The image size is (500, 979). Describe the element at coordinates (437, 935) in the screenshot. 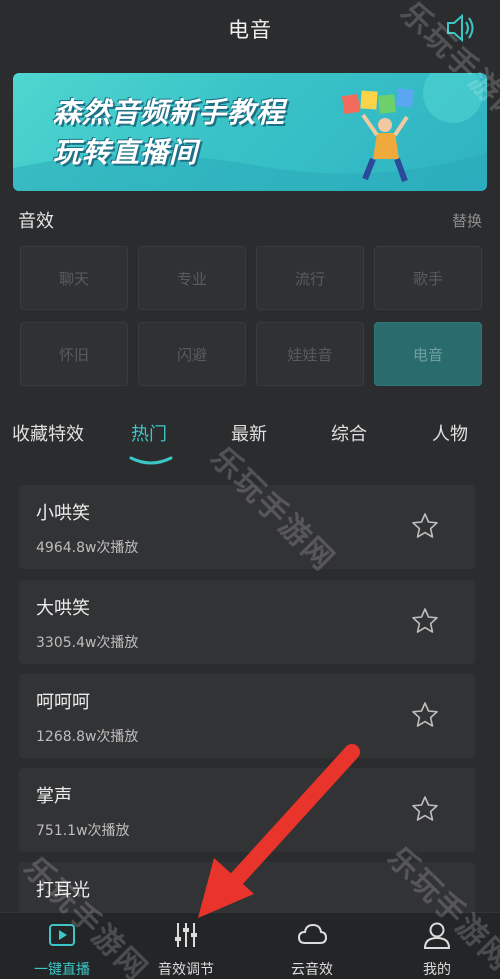

I see `user-icon` at that location.